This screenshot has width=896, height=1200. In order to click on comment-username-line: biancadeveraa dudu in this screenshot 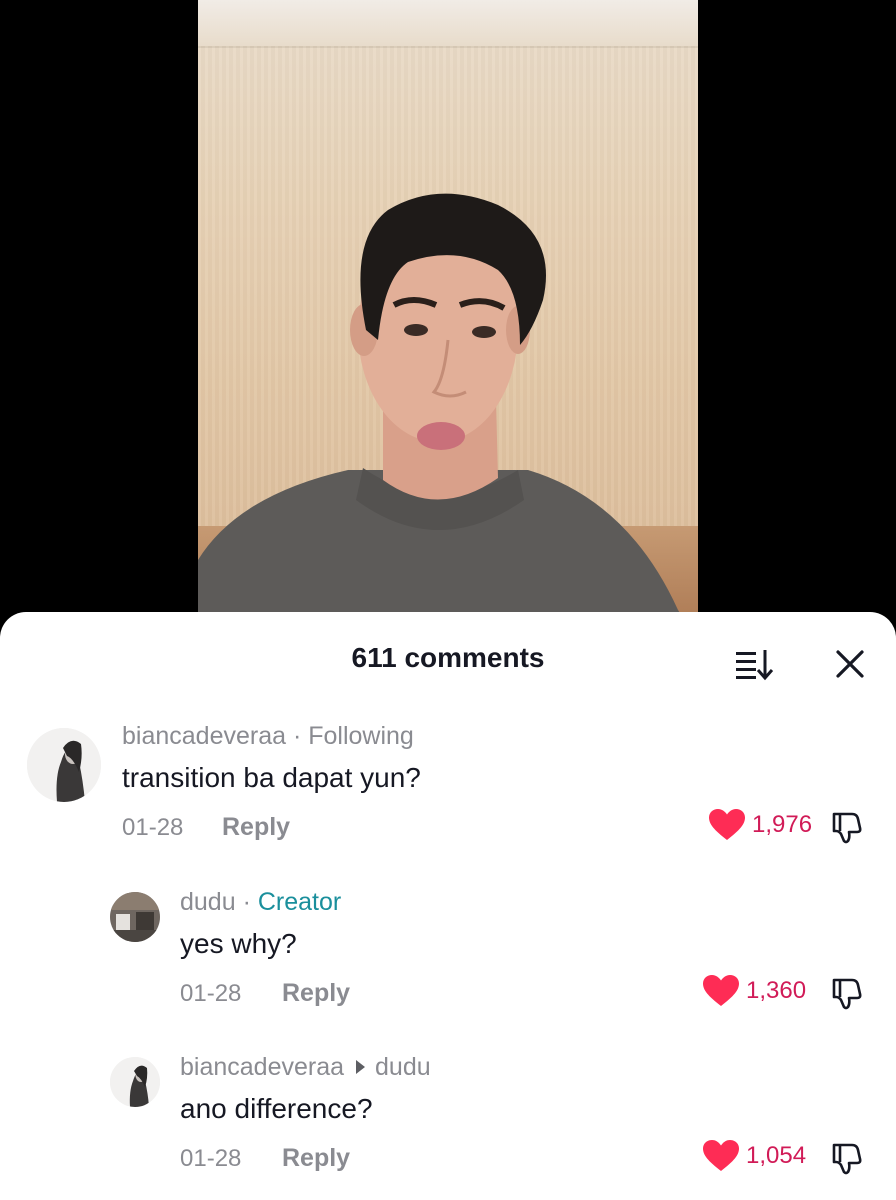, I will do `click(305, 1067)`.